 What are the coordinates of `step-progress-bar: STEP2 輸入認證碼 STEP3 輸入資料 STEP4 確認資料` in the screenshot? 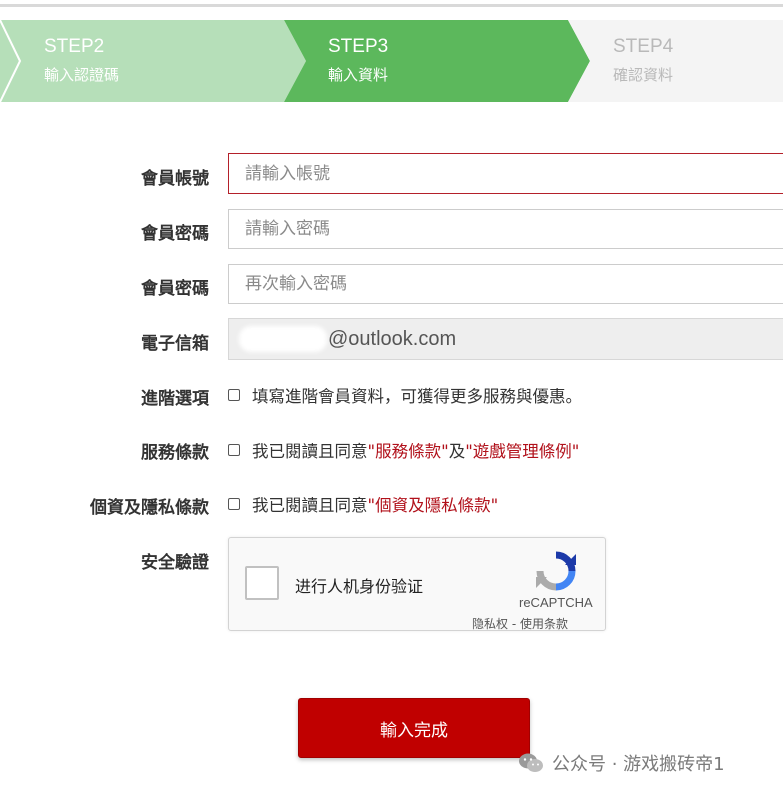 It's located at (391, 61).